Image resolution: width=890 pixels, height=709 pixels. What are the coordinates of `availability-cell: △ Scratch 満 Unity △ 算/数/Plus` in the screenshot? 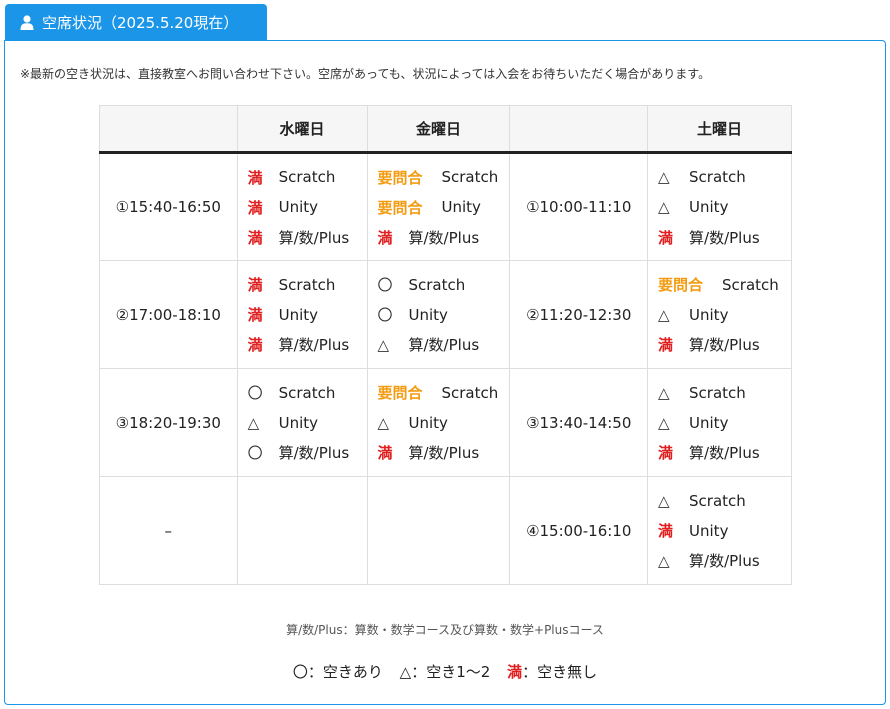 It's located at (719, 530).